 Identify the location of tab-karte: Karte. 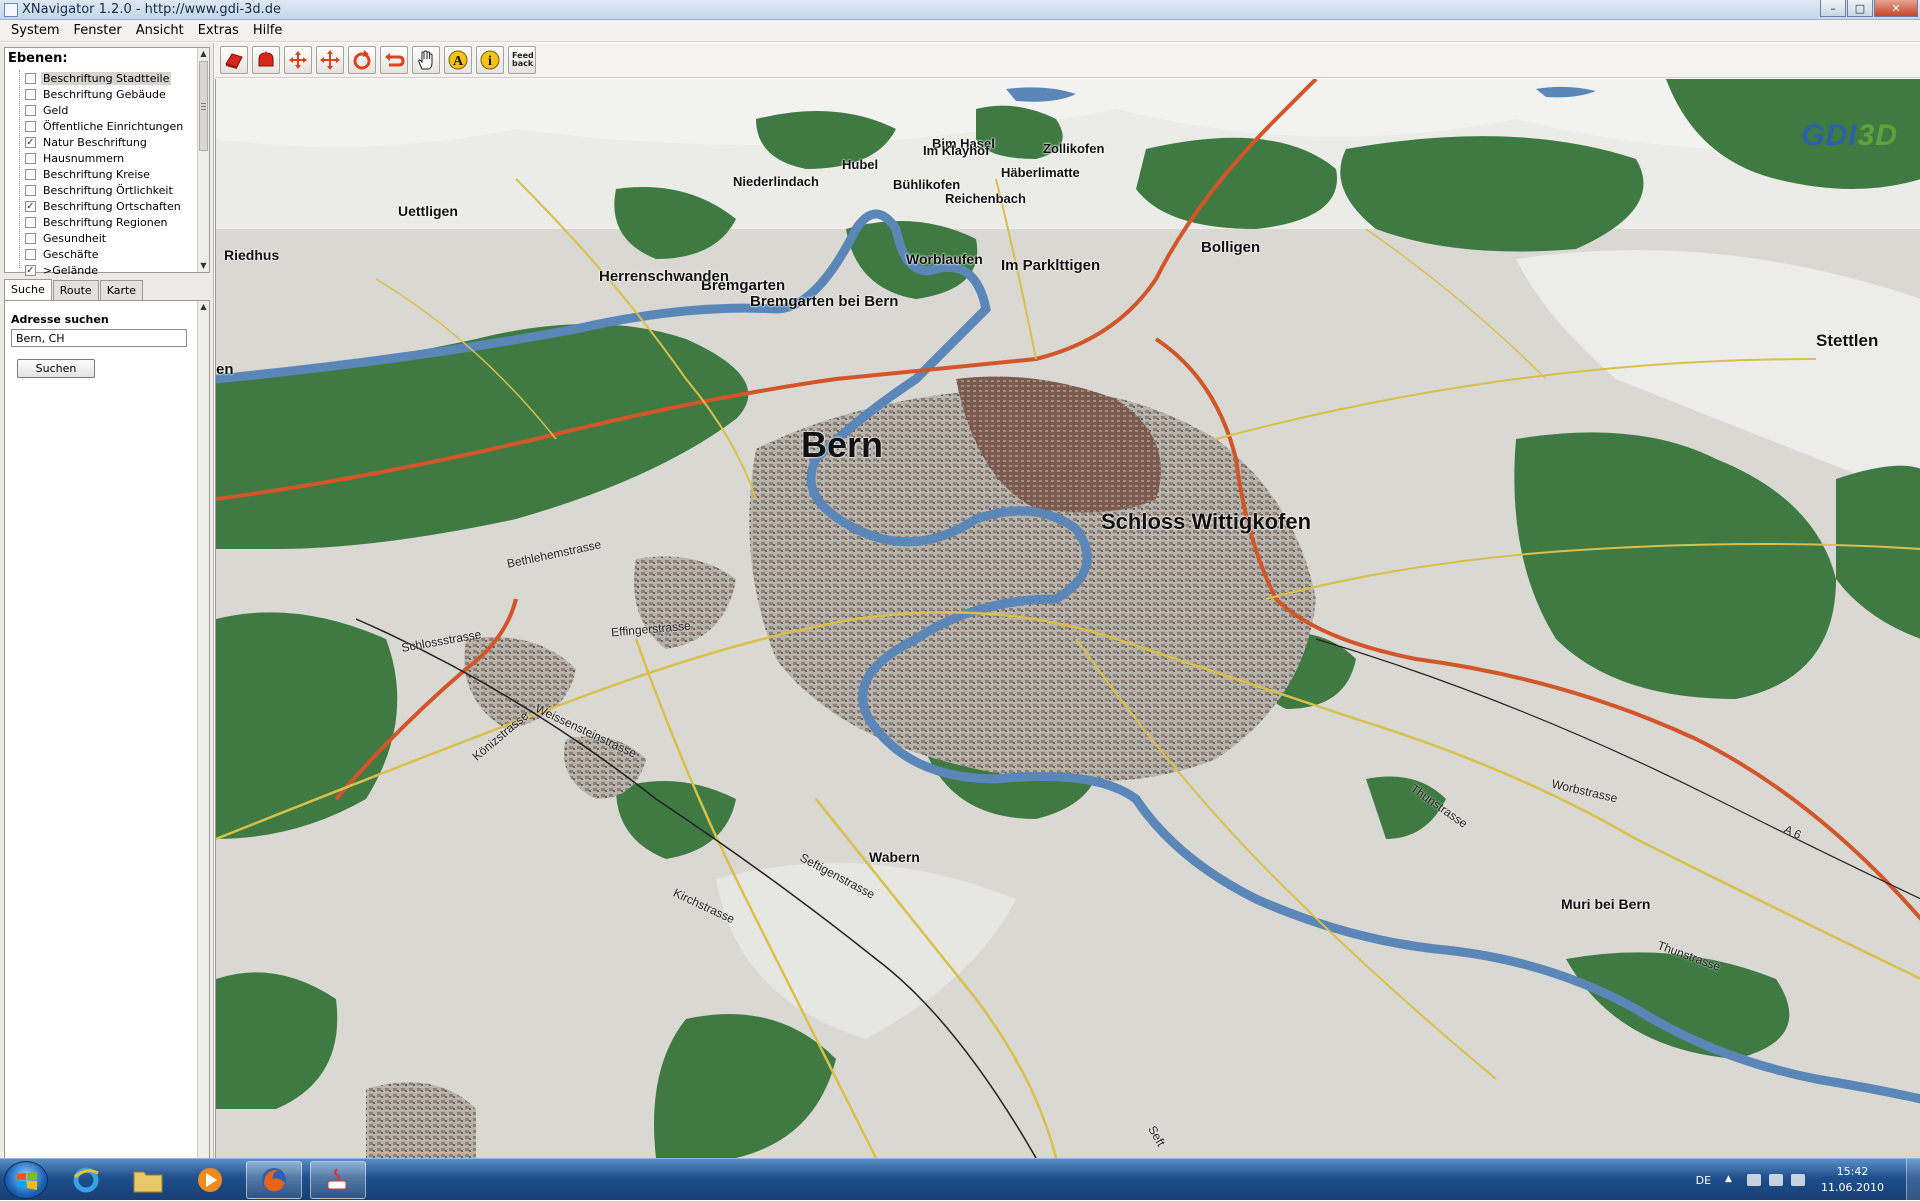
(121, 290).